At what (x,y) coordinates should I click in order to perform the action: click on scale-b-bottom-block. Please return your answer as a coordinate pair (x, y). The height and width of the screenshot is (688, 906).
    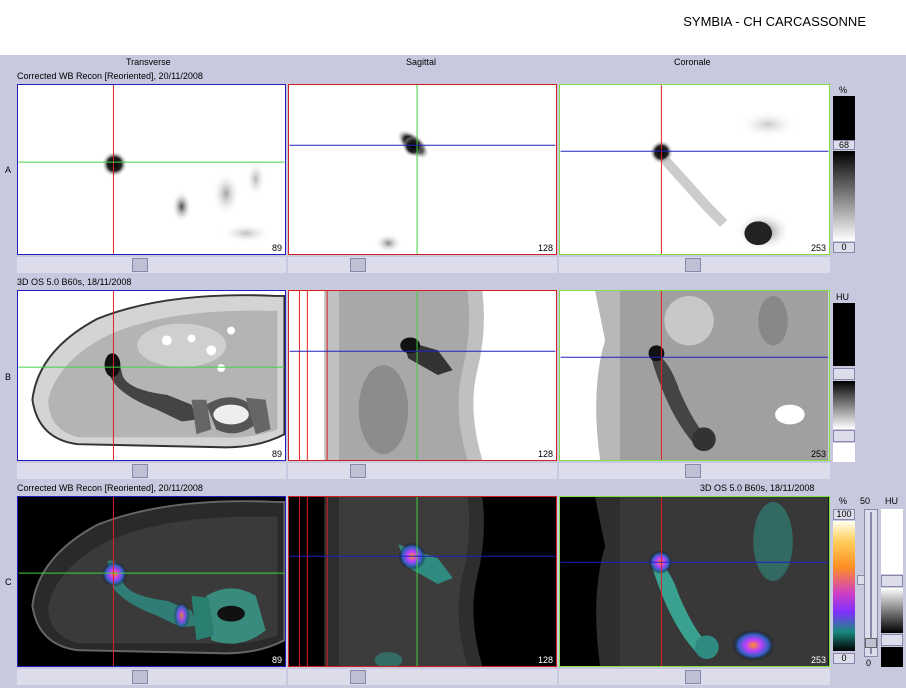
    Looking at the image, I should click on (844, 452).